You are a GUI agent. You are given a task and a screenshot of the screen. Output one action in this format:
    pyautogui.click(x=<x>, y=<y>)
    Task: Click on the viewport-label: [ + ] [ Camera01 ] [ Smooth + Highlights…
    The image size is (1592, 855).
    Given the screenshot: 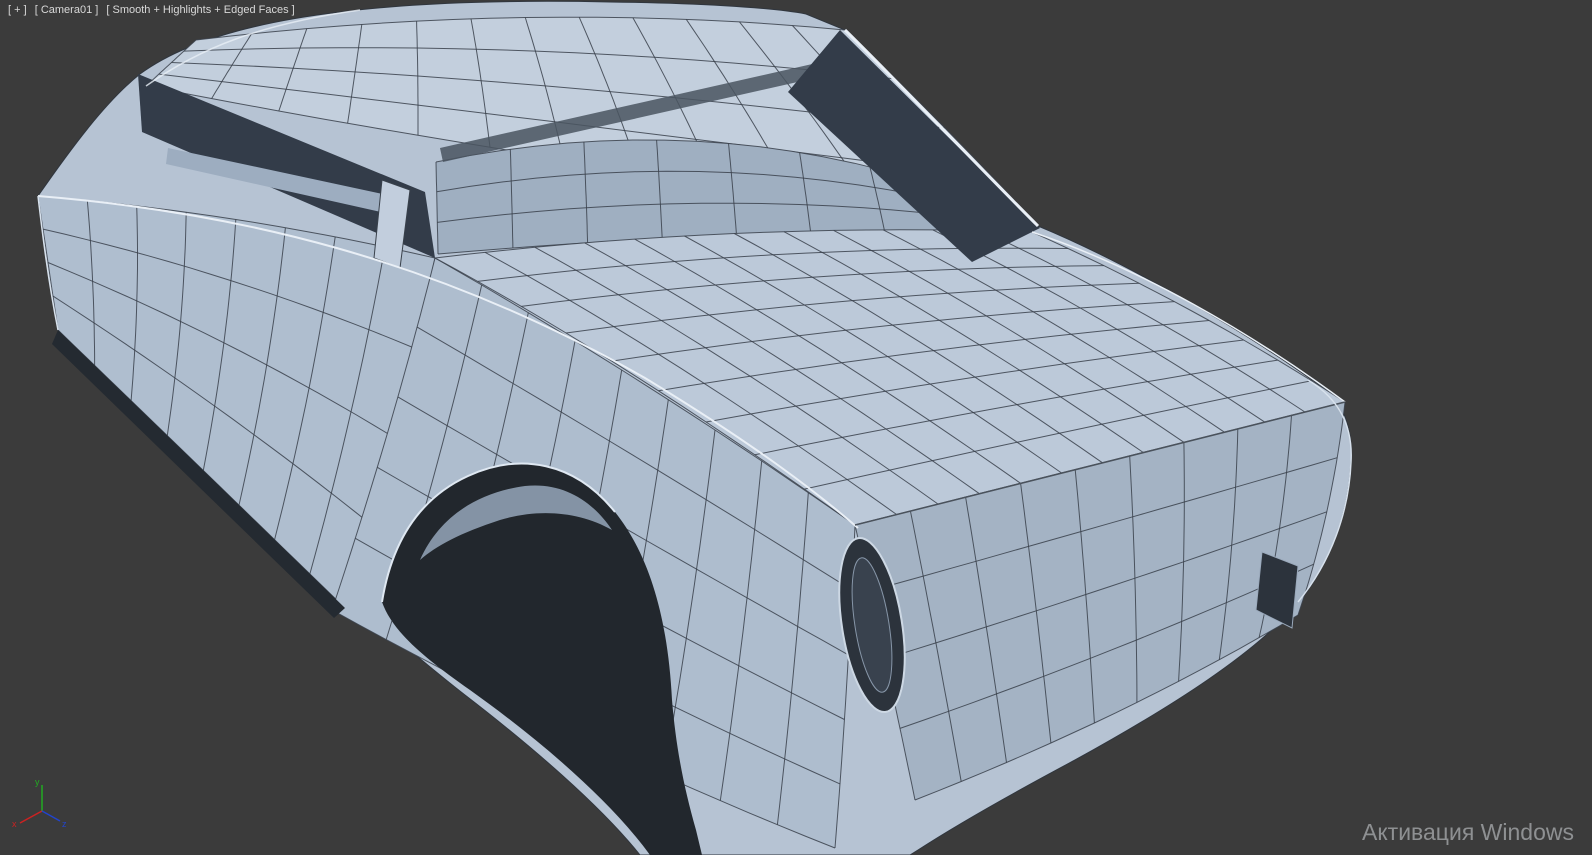 What is the action you would take?
    pyautogui.click(x=154, y=10)
    